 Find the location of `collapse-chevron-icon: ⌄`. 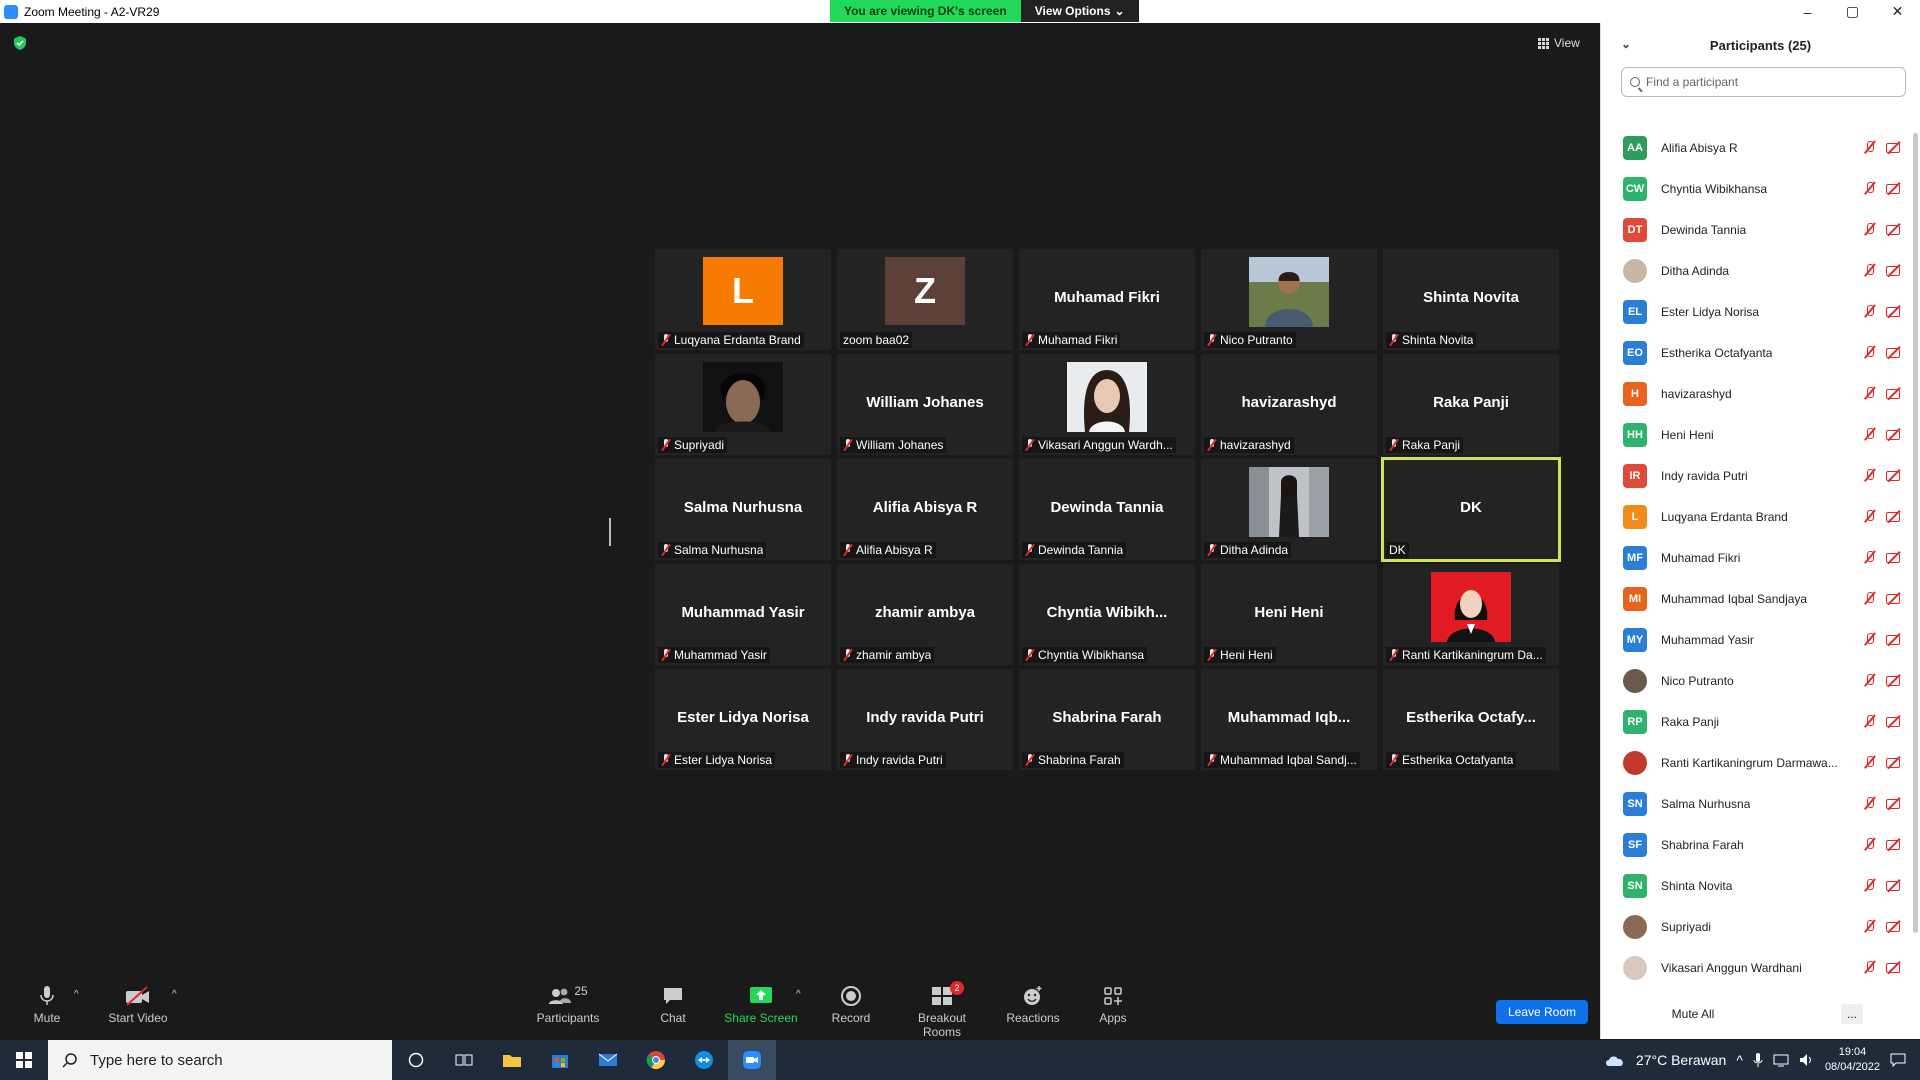

collapse-chevron-icon: ⌄ is located at coordinates (1626, 44).